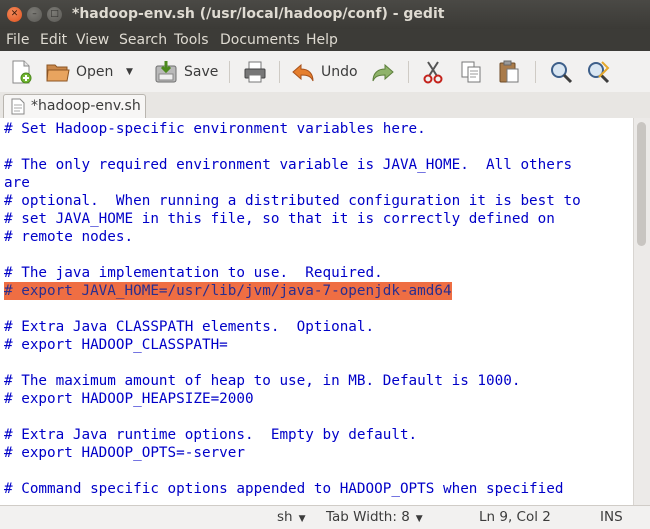 This screenshot has width=650, height=529. Describe the element at coordinates (92, 40) in the screenshot. I see `menu-view: View` at that location.